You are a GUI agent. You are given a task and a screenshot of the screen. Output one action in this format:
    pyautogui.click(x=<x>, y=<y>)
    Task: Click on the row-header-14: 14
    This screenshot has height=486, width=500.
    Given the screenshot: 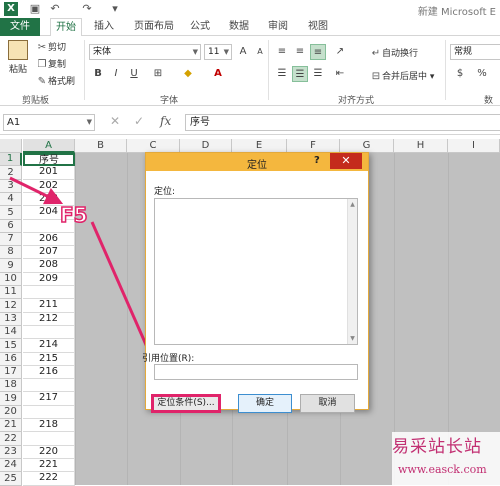 What is the action you would take?
    pyautogui.click(x=11, y=332)
    